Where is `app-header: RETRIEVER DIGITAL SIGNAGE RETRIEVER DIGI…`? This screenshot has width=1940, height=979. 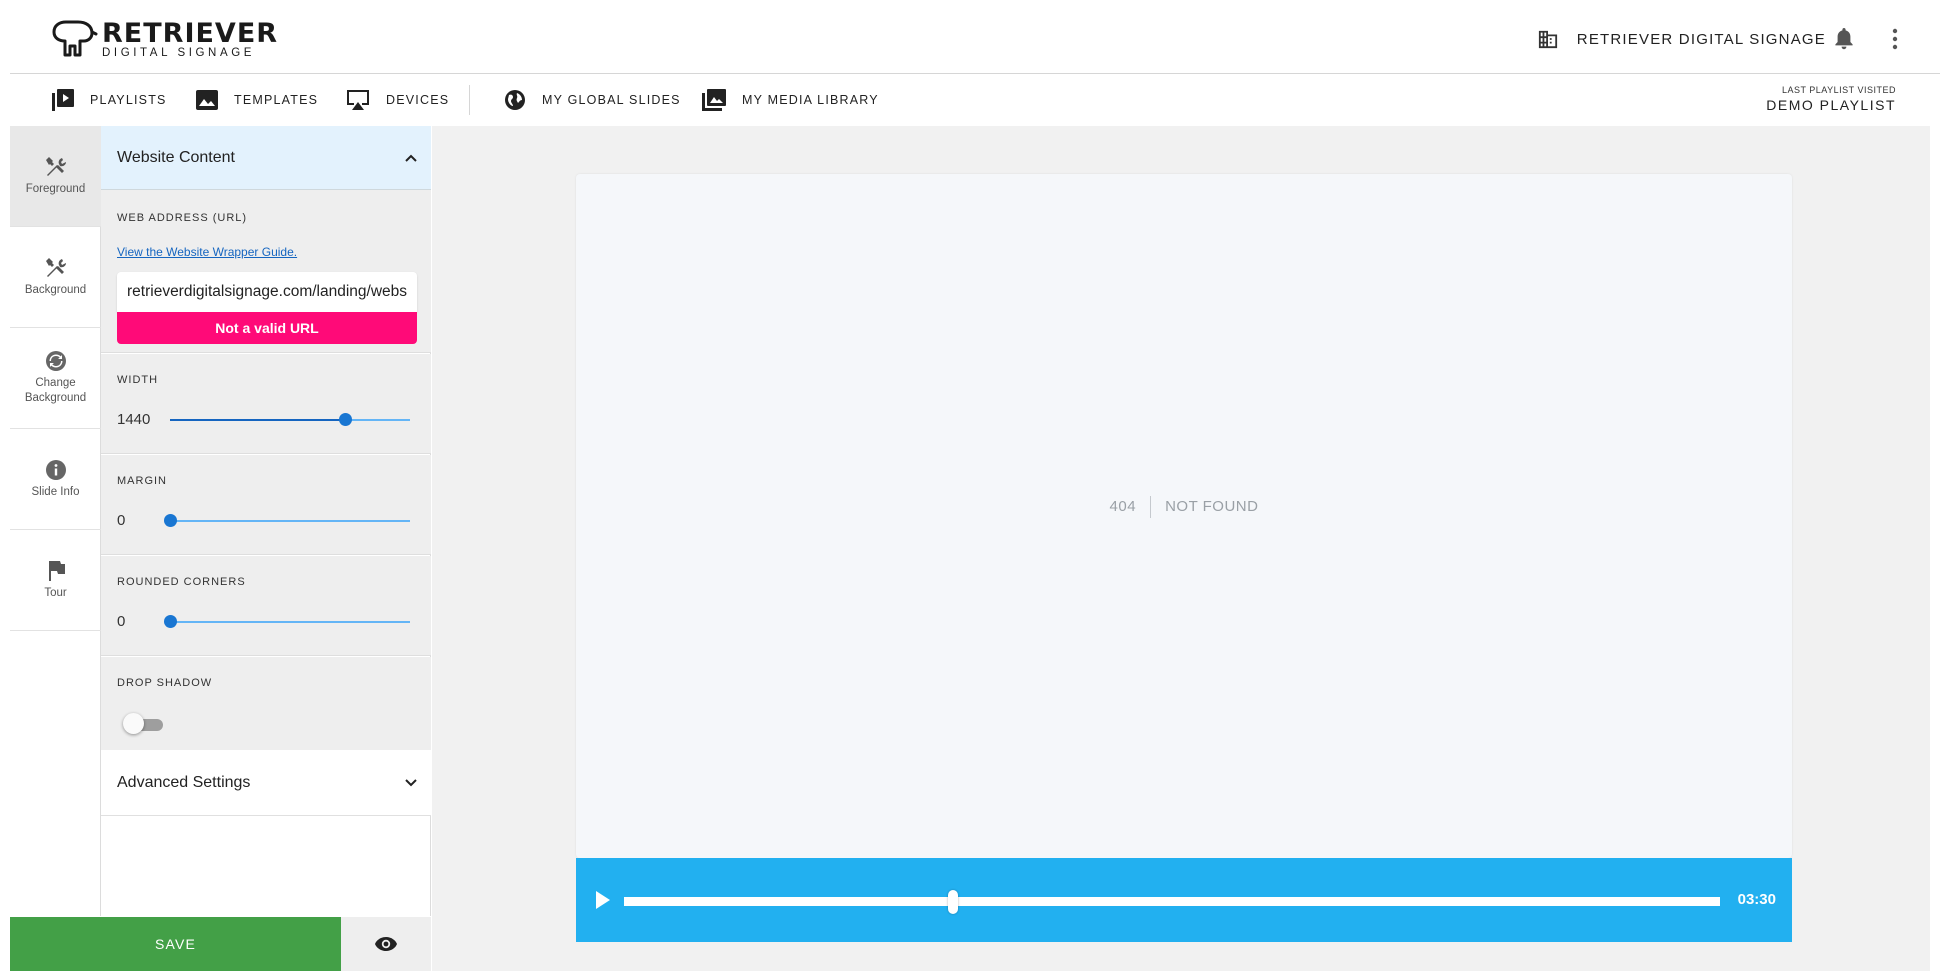 app-header: RETRIEVER DIGITAL SIGNAGE RETRIEVER DIGI… is located at coordinates (975, 37).